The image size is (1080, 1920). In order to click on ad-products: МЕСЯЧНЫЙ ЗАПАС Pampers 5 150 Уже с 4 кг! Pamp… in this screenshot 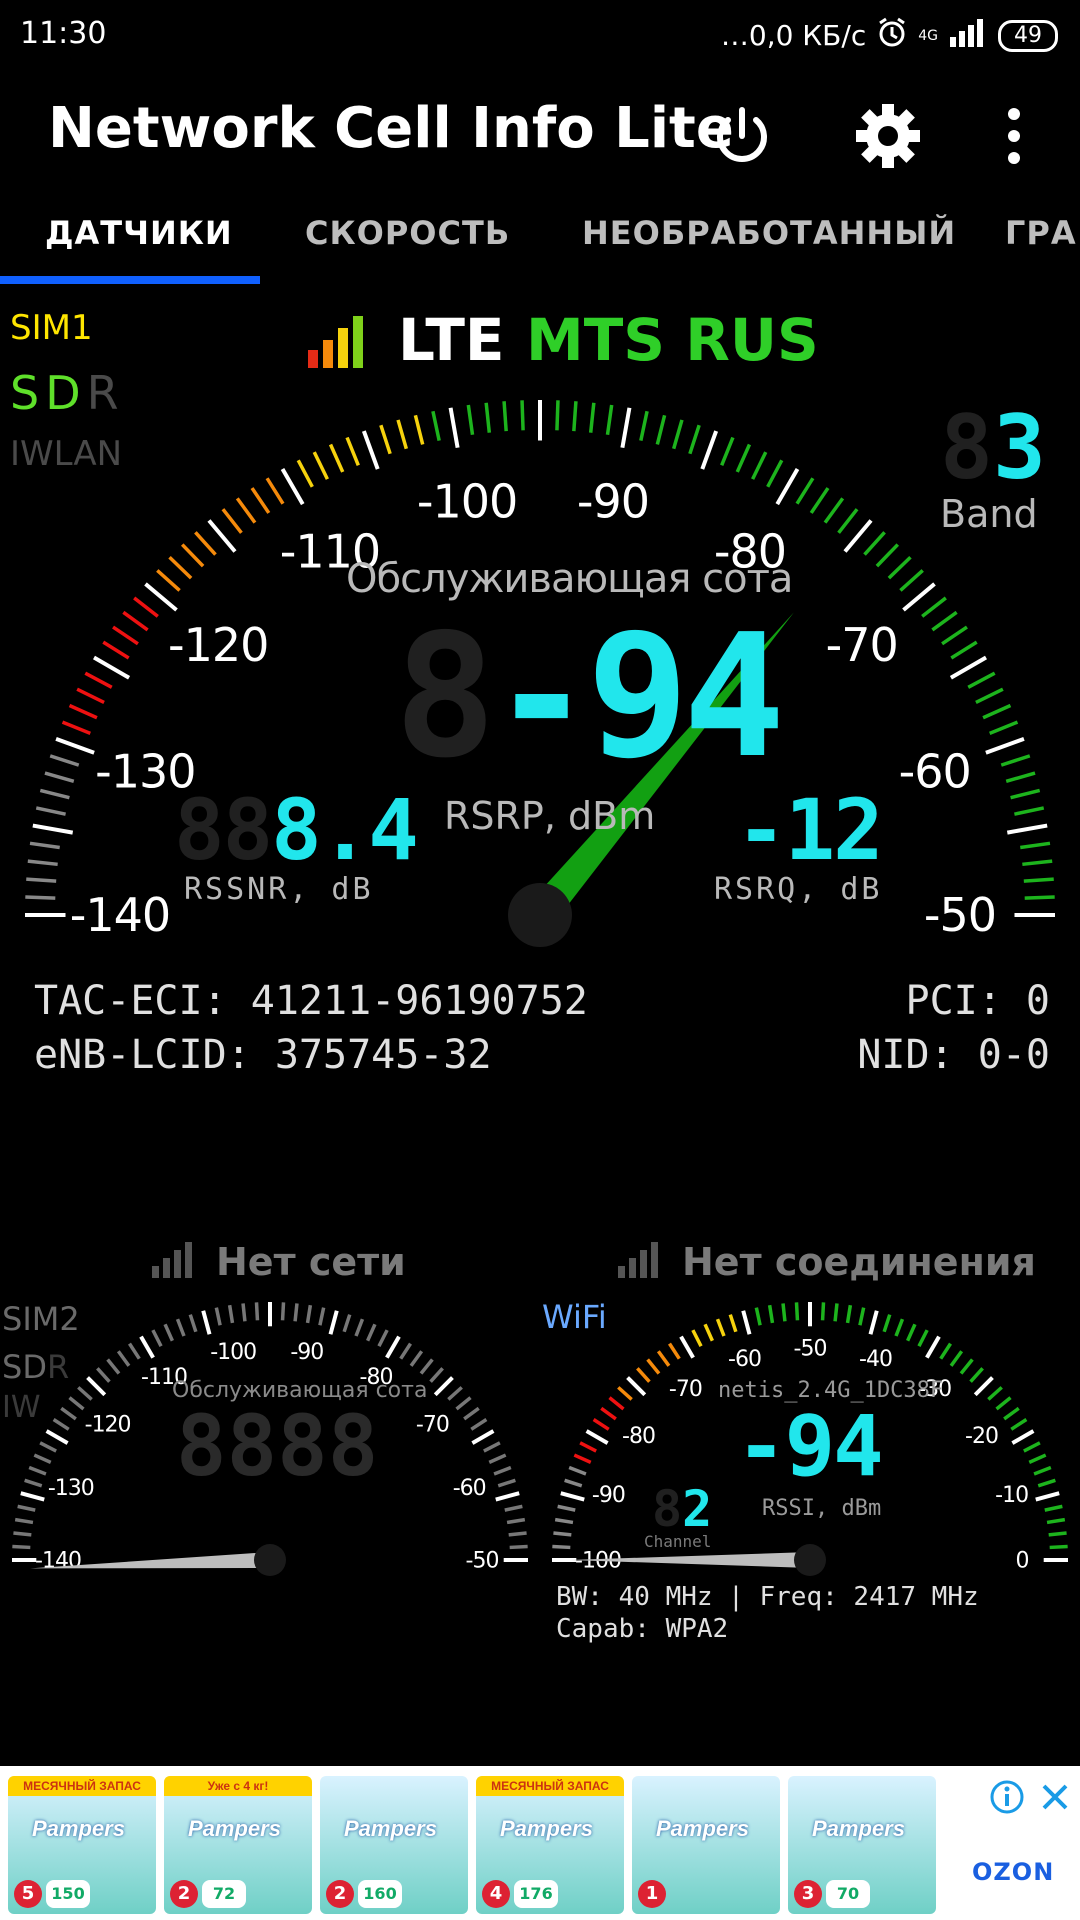, I will do `click(473, 1845)`.